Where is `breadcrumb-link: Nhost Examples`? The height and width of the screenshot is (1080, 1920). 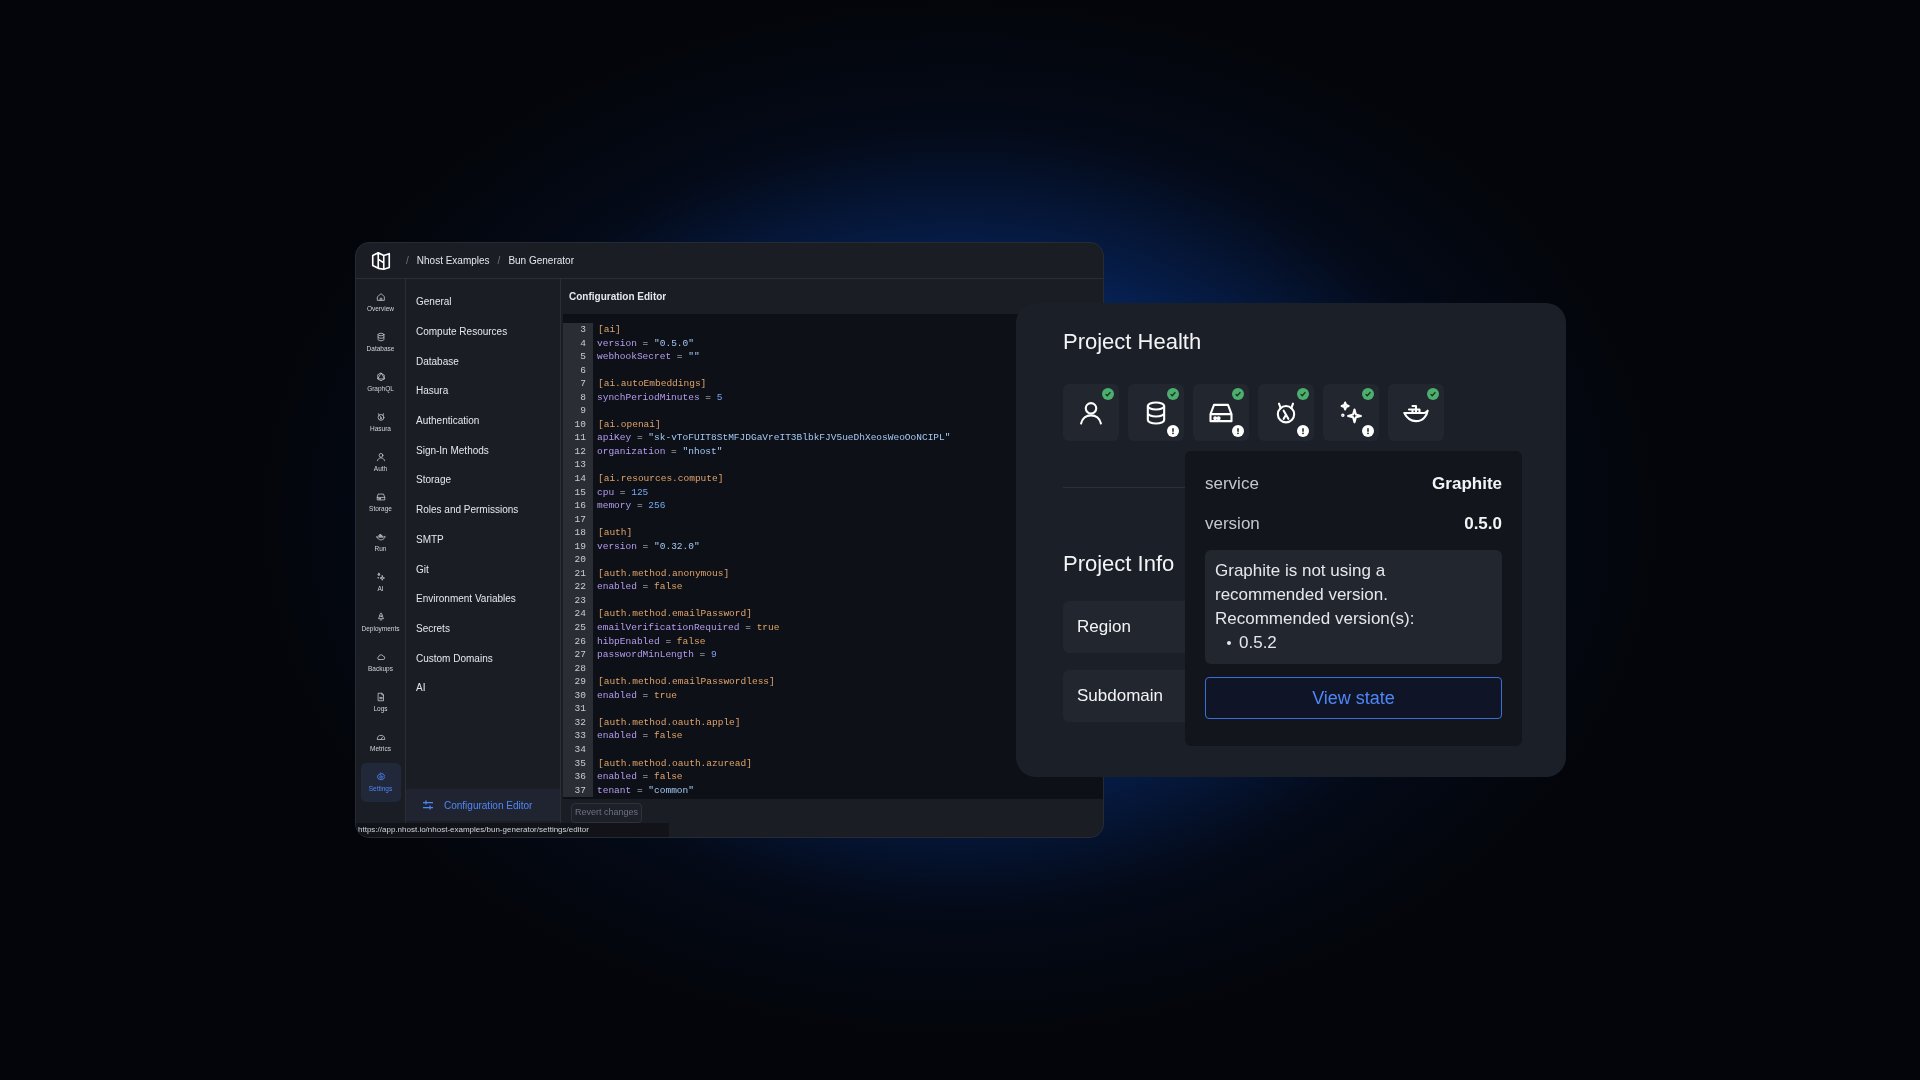 breadcrumb-link: Nhost Examples is located at coordinates (453, 260).